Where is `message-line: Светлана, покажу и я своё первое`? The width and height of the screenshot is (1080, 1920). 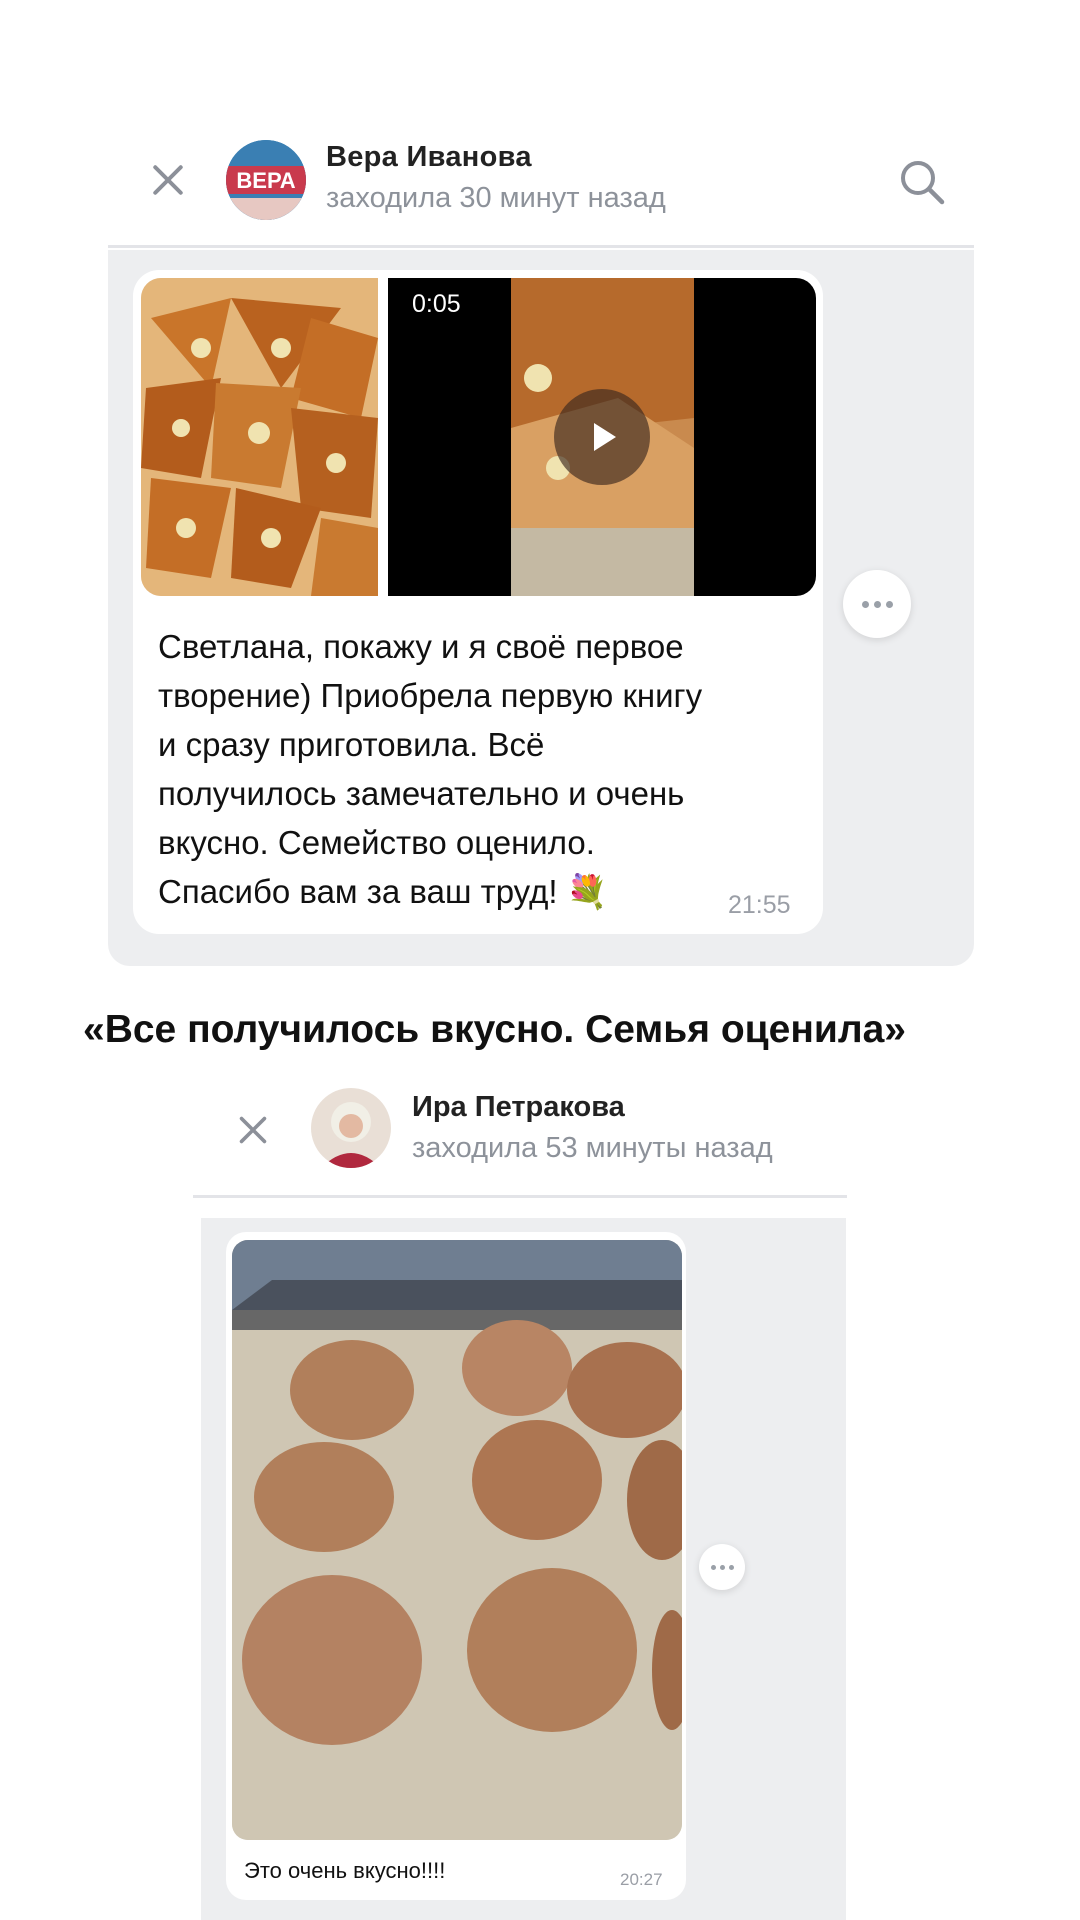
message-line: Светлана, покажу и я своё первое is located at coordinates (421, 646).